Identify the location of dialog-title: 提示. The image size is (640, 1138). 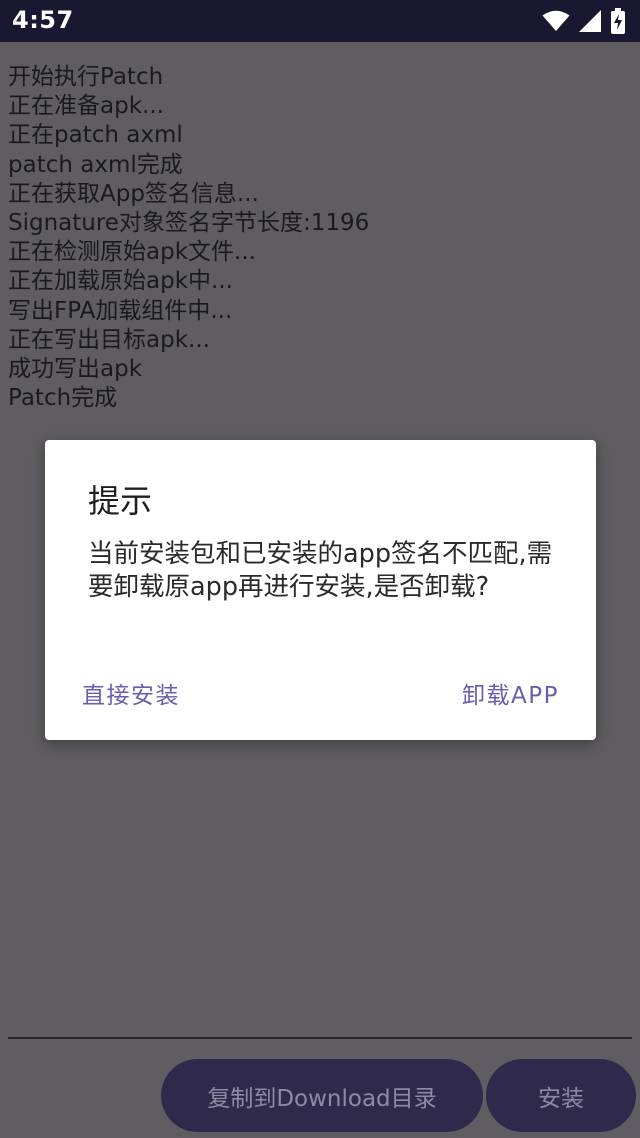
(120, 501).